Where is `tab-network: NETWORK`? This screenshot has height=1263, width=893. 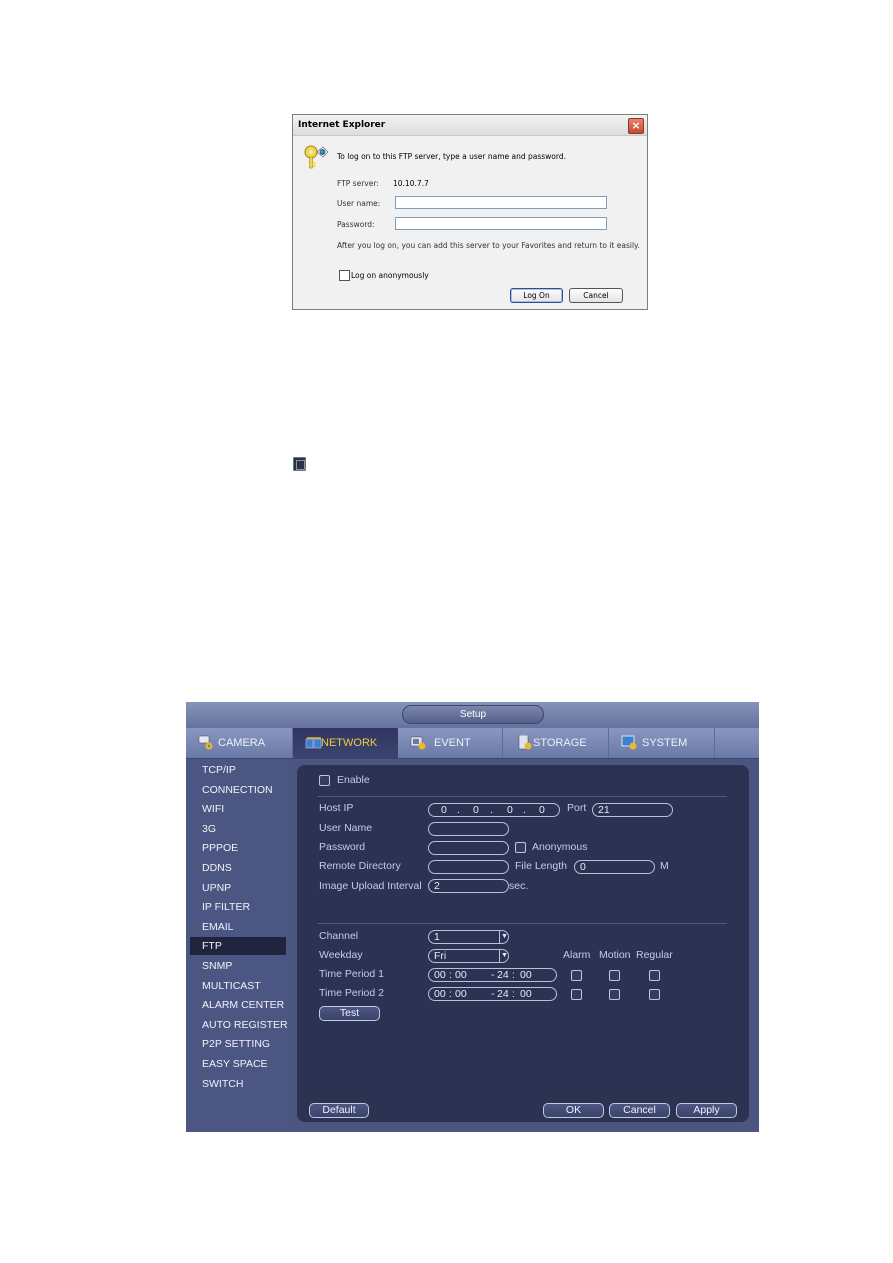
tab-network: NETWORK is located at coordinates (345, 743).